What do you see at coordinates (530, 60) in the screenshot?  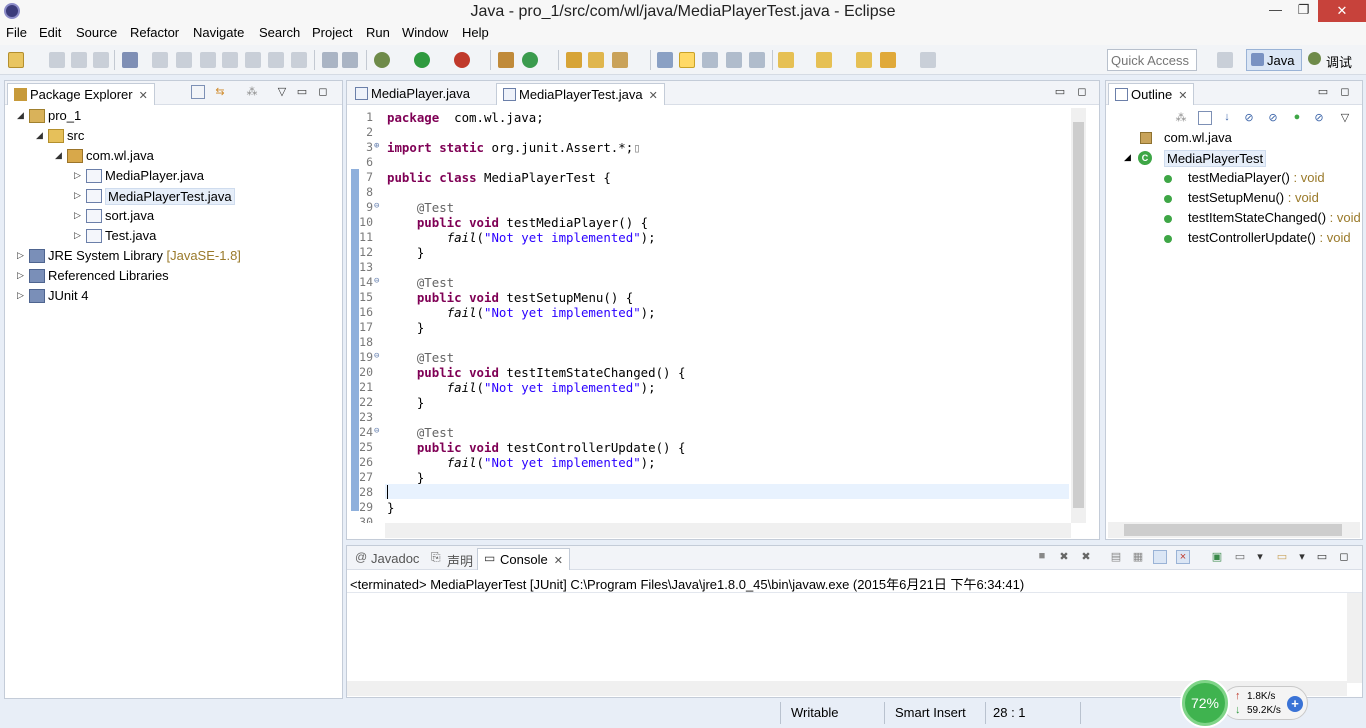 I see `new-java-class-icon` at bounding box center [530, 60].